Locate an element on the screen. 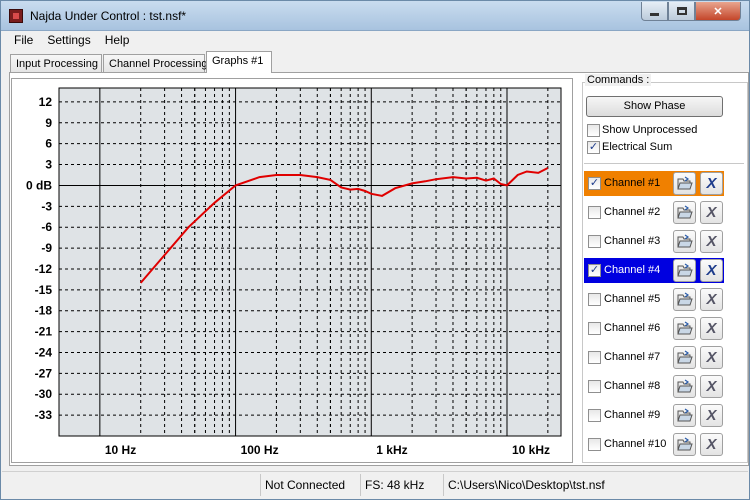 The image size is (750, 500). menu-help: Help is located at coordinates (117, 41).